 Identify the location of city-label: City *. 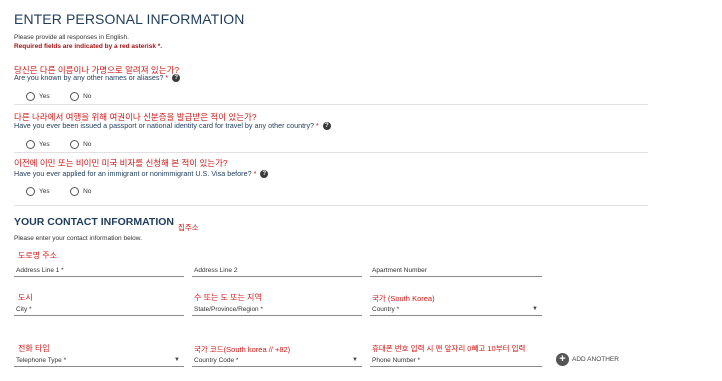
(24, 309).